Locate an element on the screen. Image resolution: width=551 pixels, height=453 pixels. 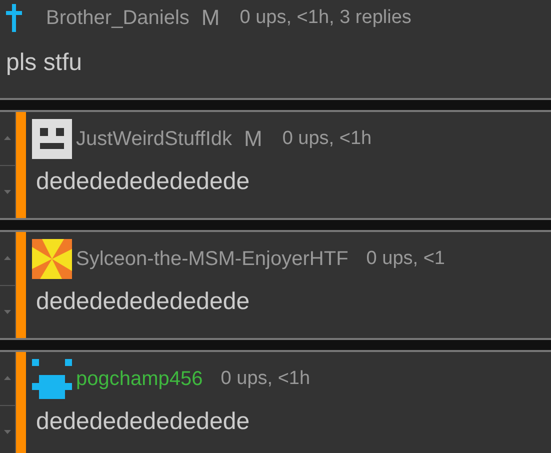
username: Brother_Daniels is located at coordinates (118, 18).